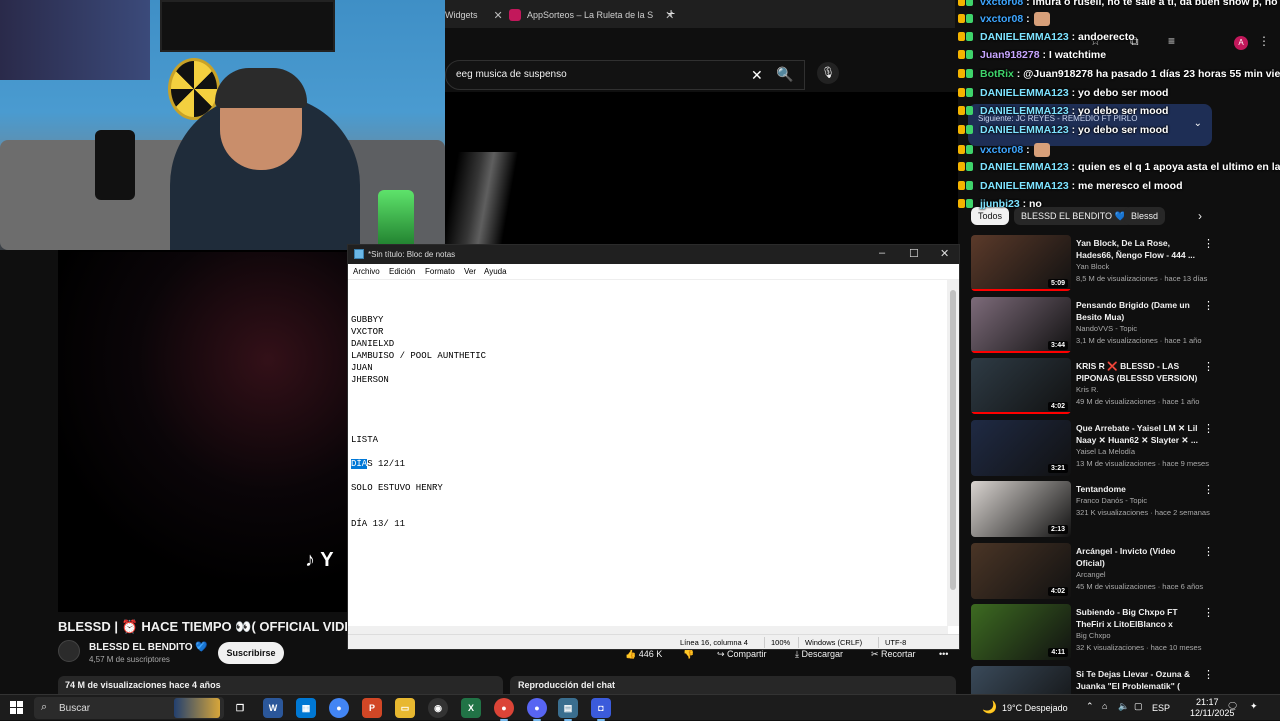  Describe the element at coordinates (1232, 706) in the screenshot. I see `notifications-icon: 🗨` at that location.